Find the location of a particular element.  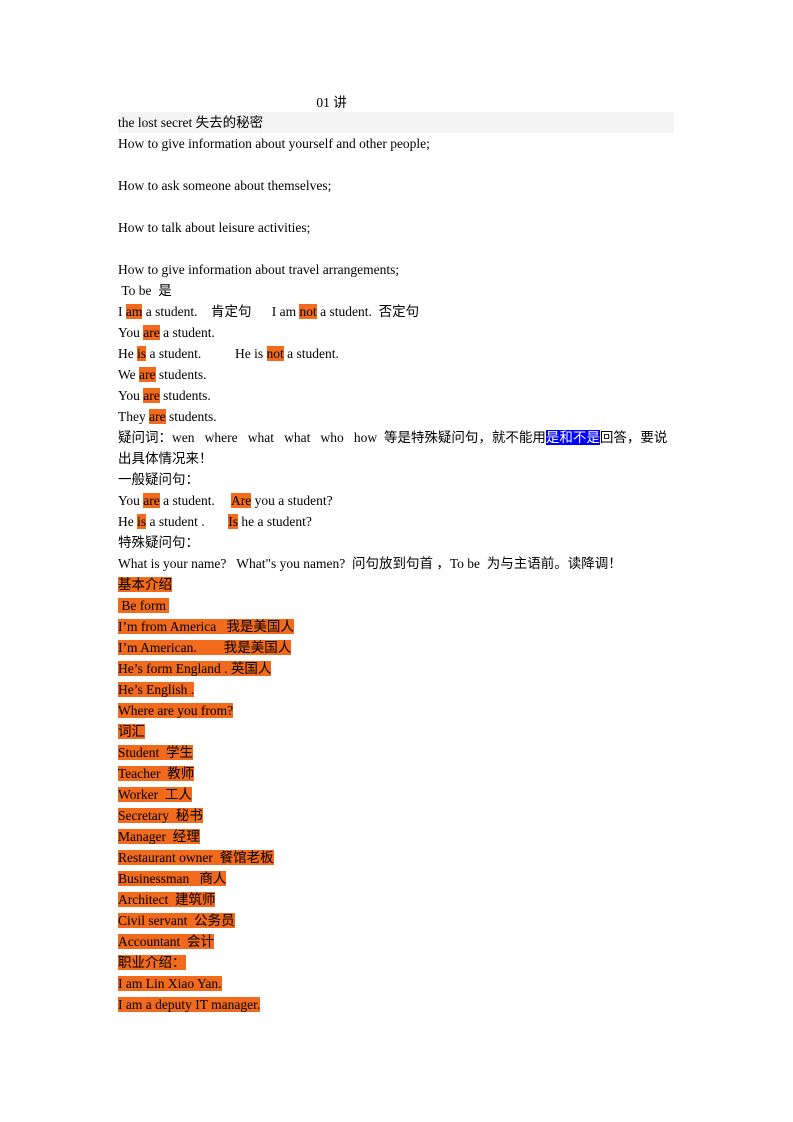

plain-text: he a student? is located at coordinates (275, 521).